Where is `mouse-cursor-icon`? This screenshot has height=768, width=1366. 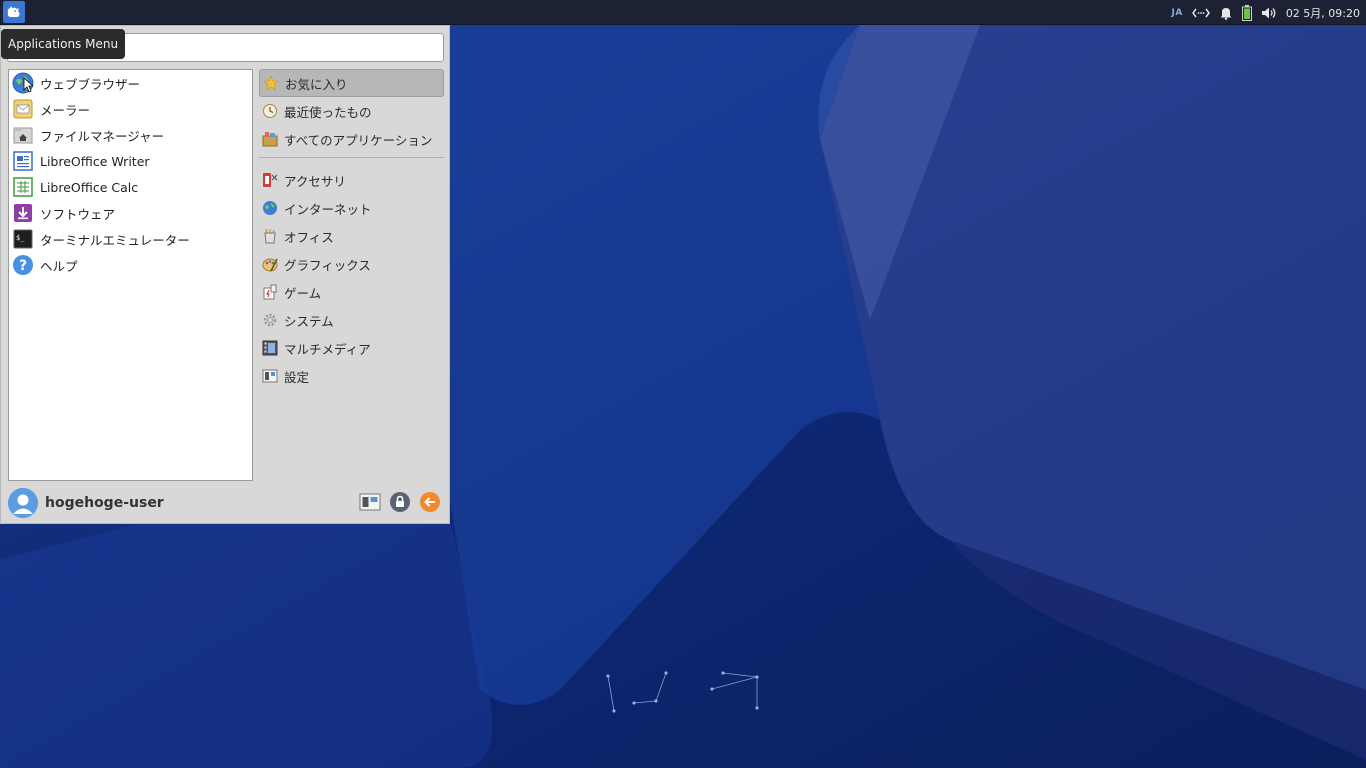
mouse-cursor-icon is located at coordinates (28, 85).